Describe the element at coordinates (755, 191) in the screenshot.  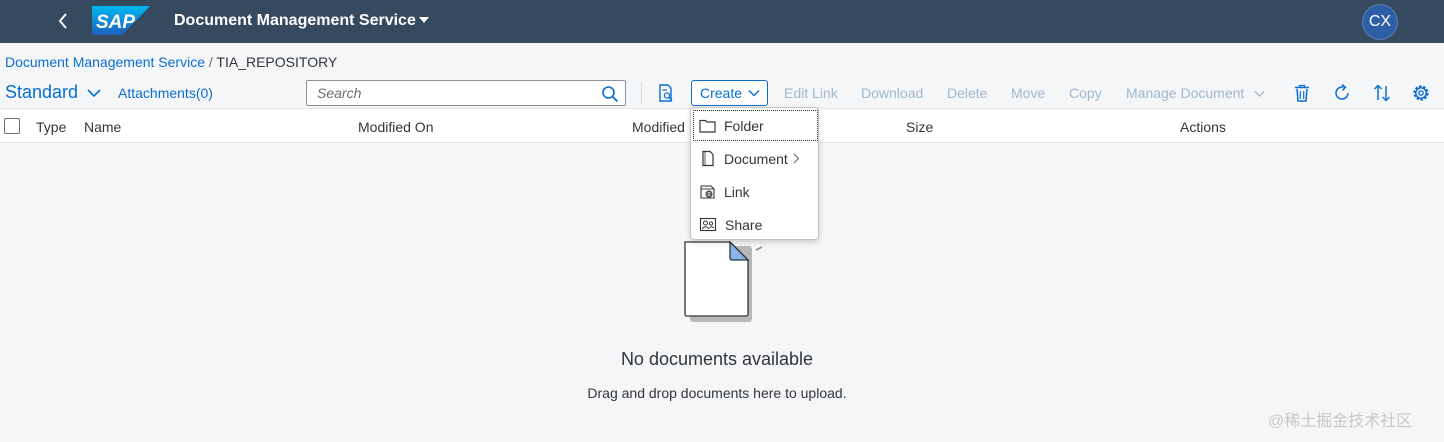
I see `menu-item-link: Link` at that location.